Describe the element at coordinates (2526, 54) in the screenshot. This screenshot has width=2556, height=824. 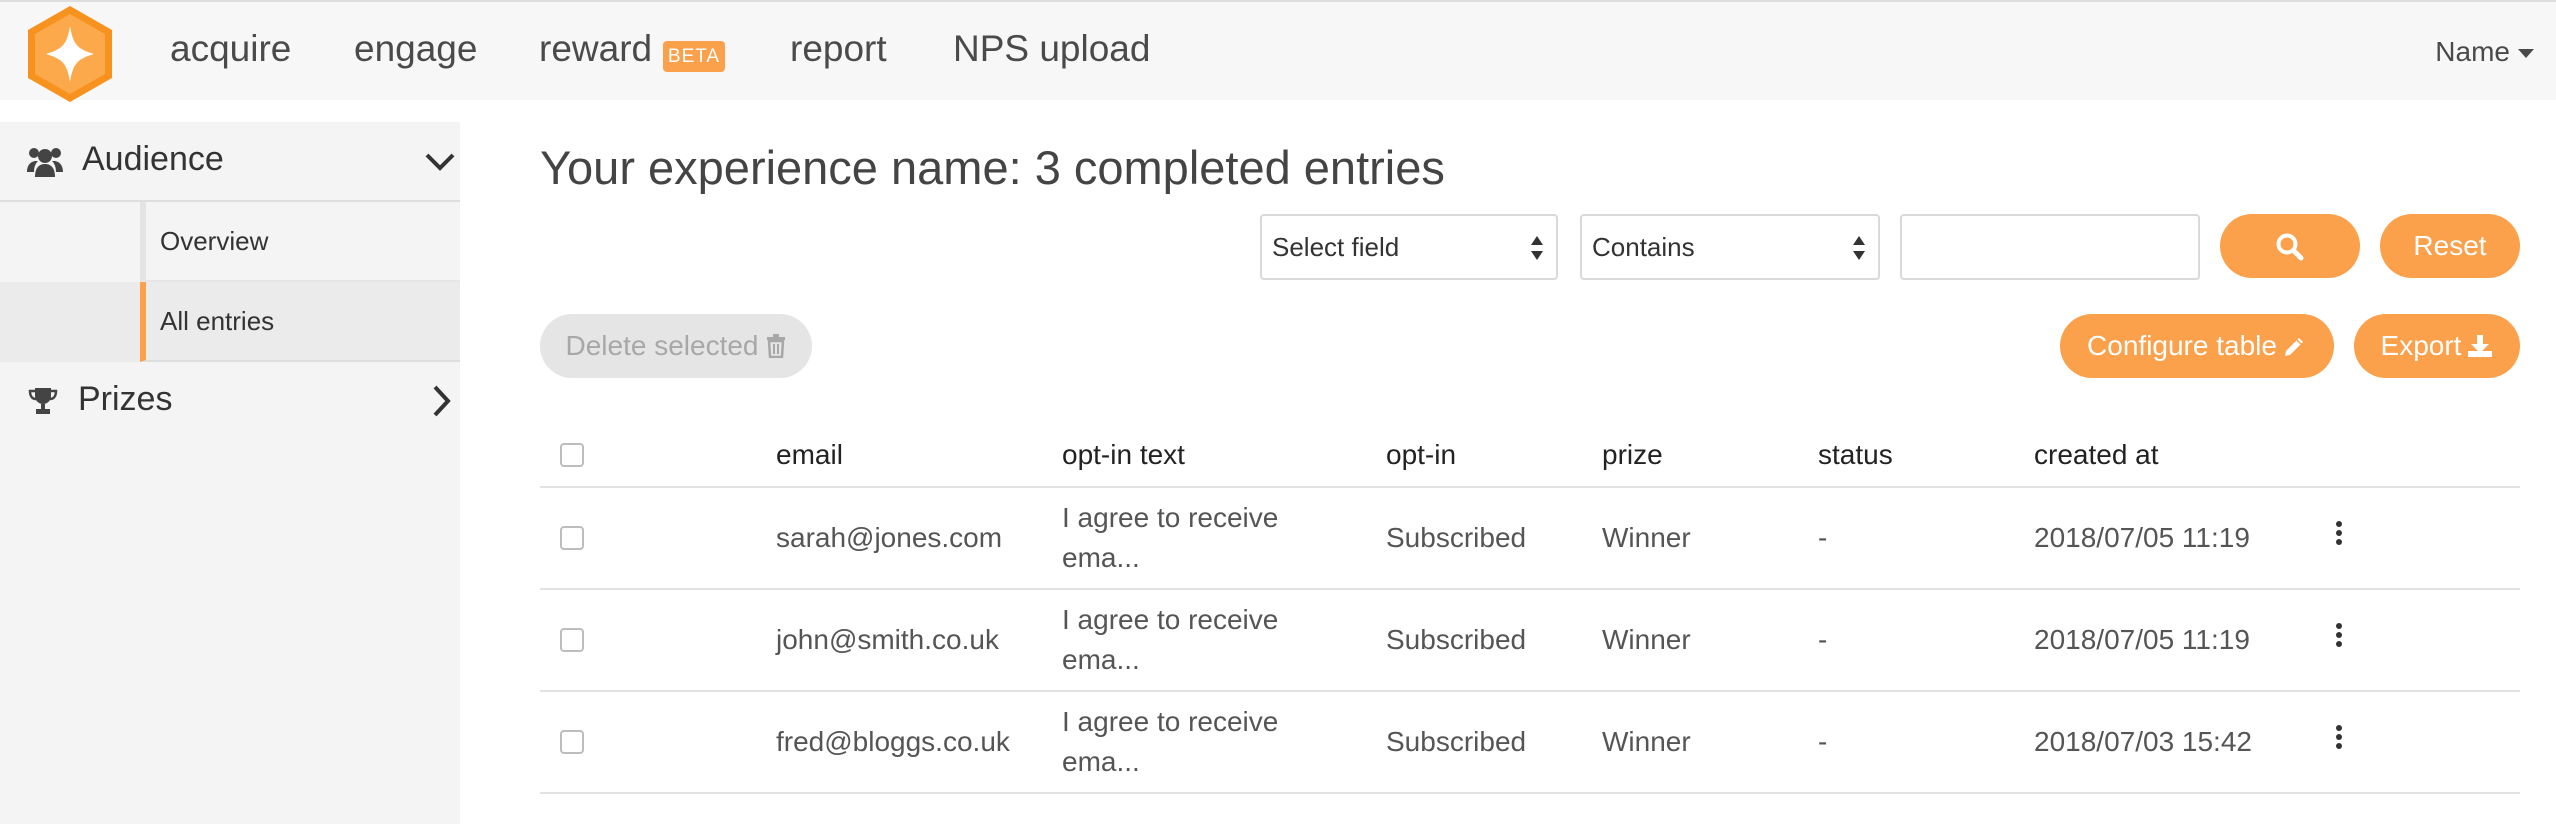
I see `caret-down-icon` at that location.